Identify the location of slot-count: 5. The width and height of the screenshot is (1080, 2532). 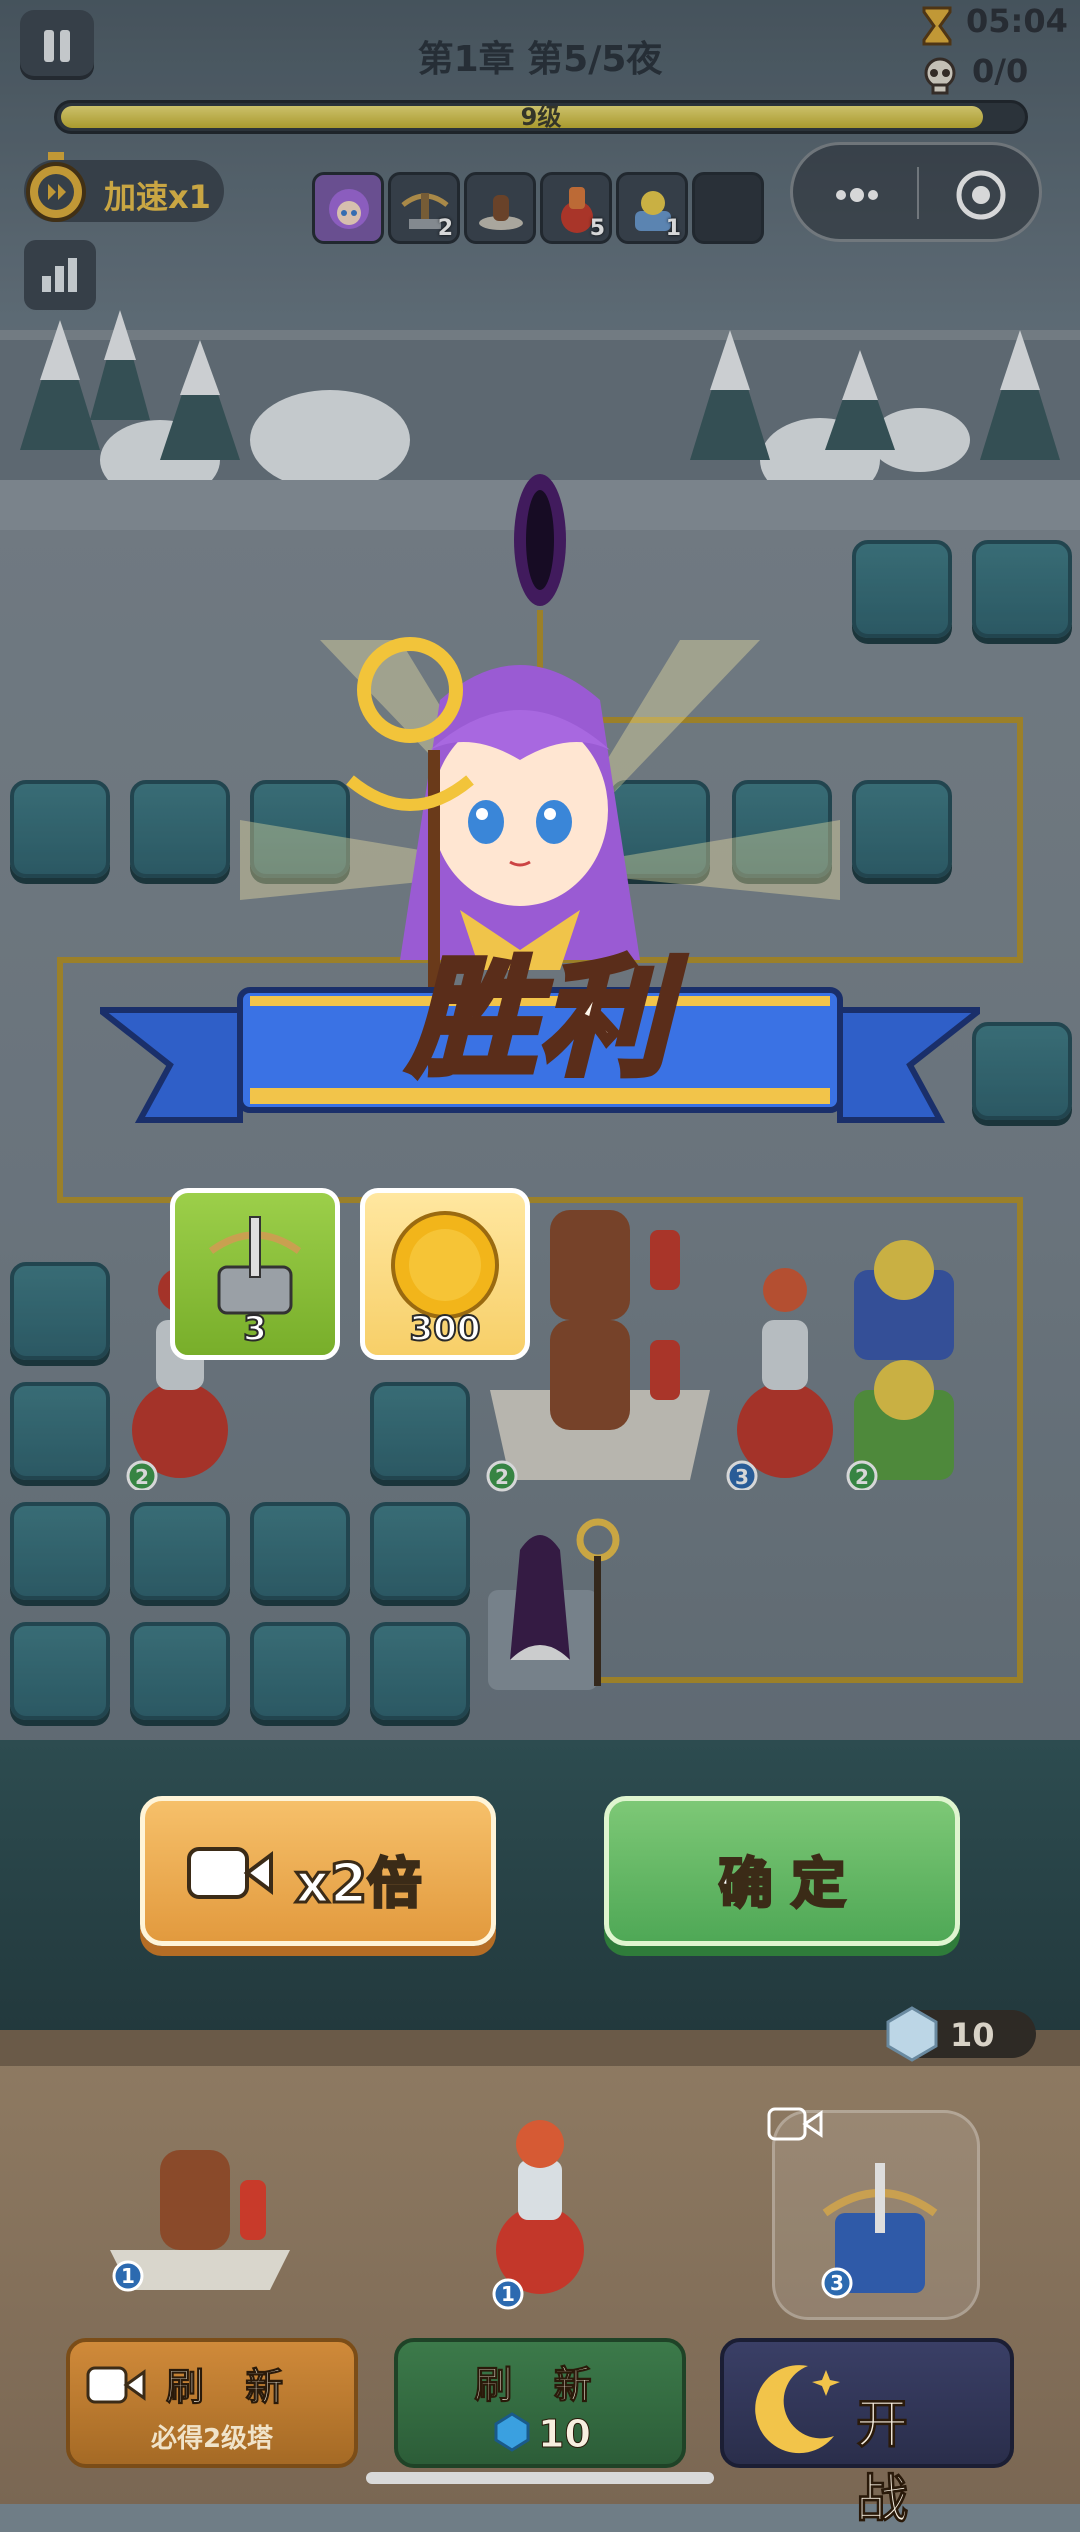
(597, 228).